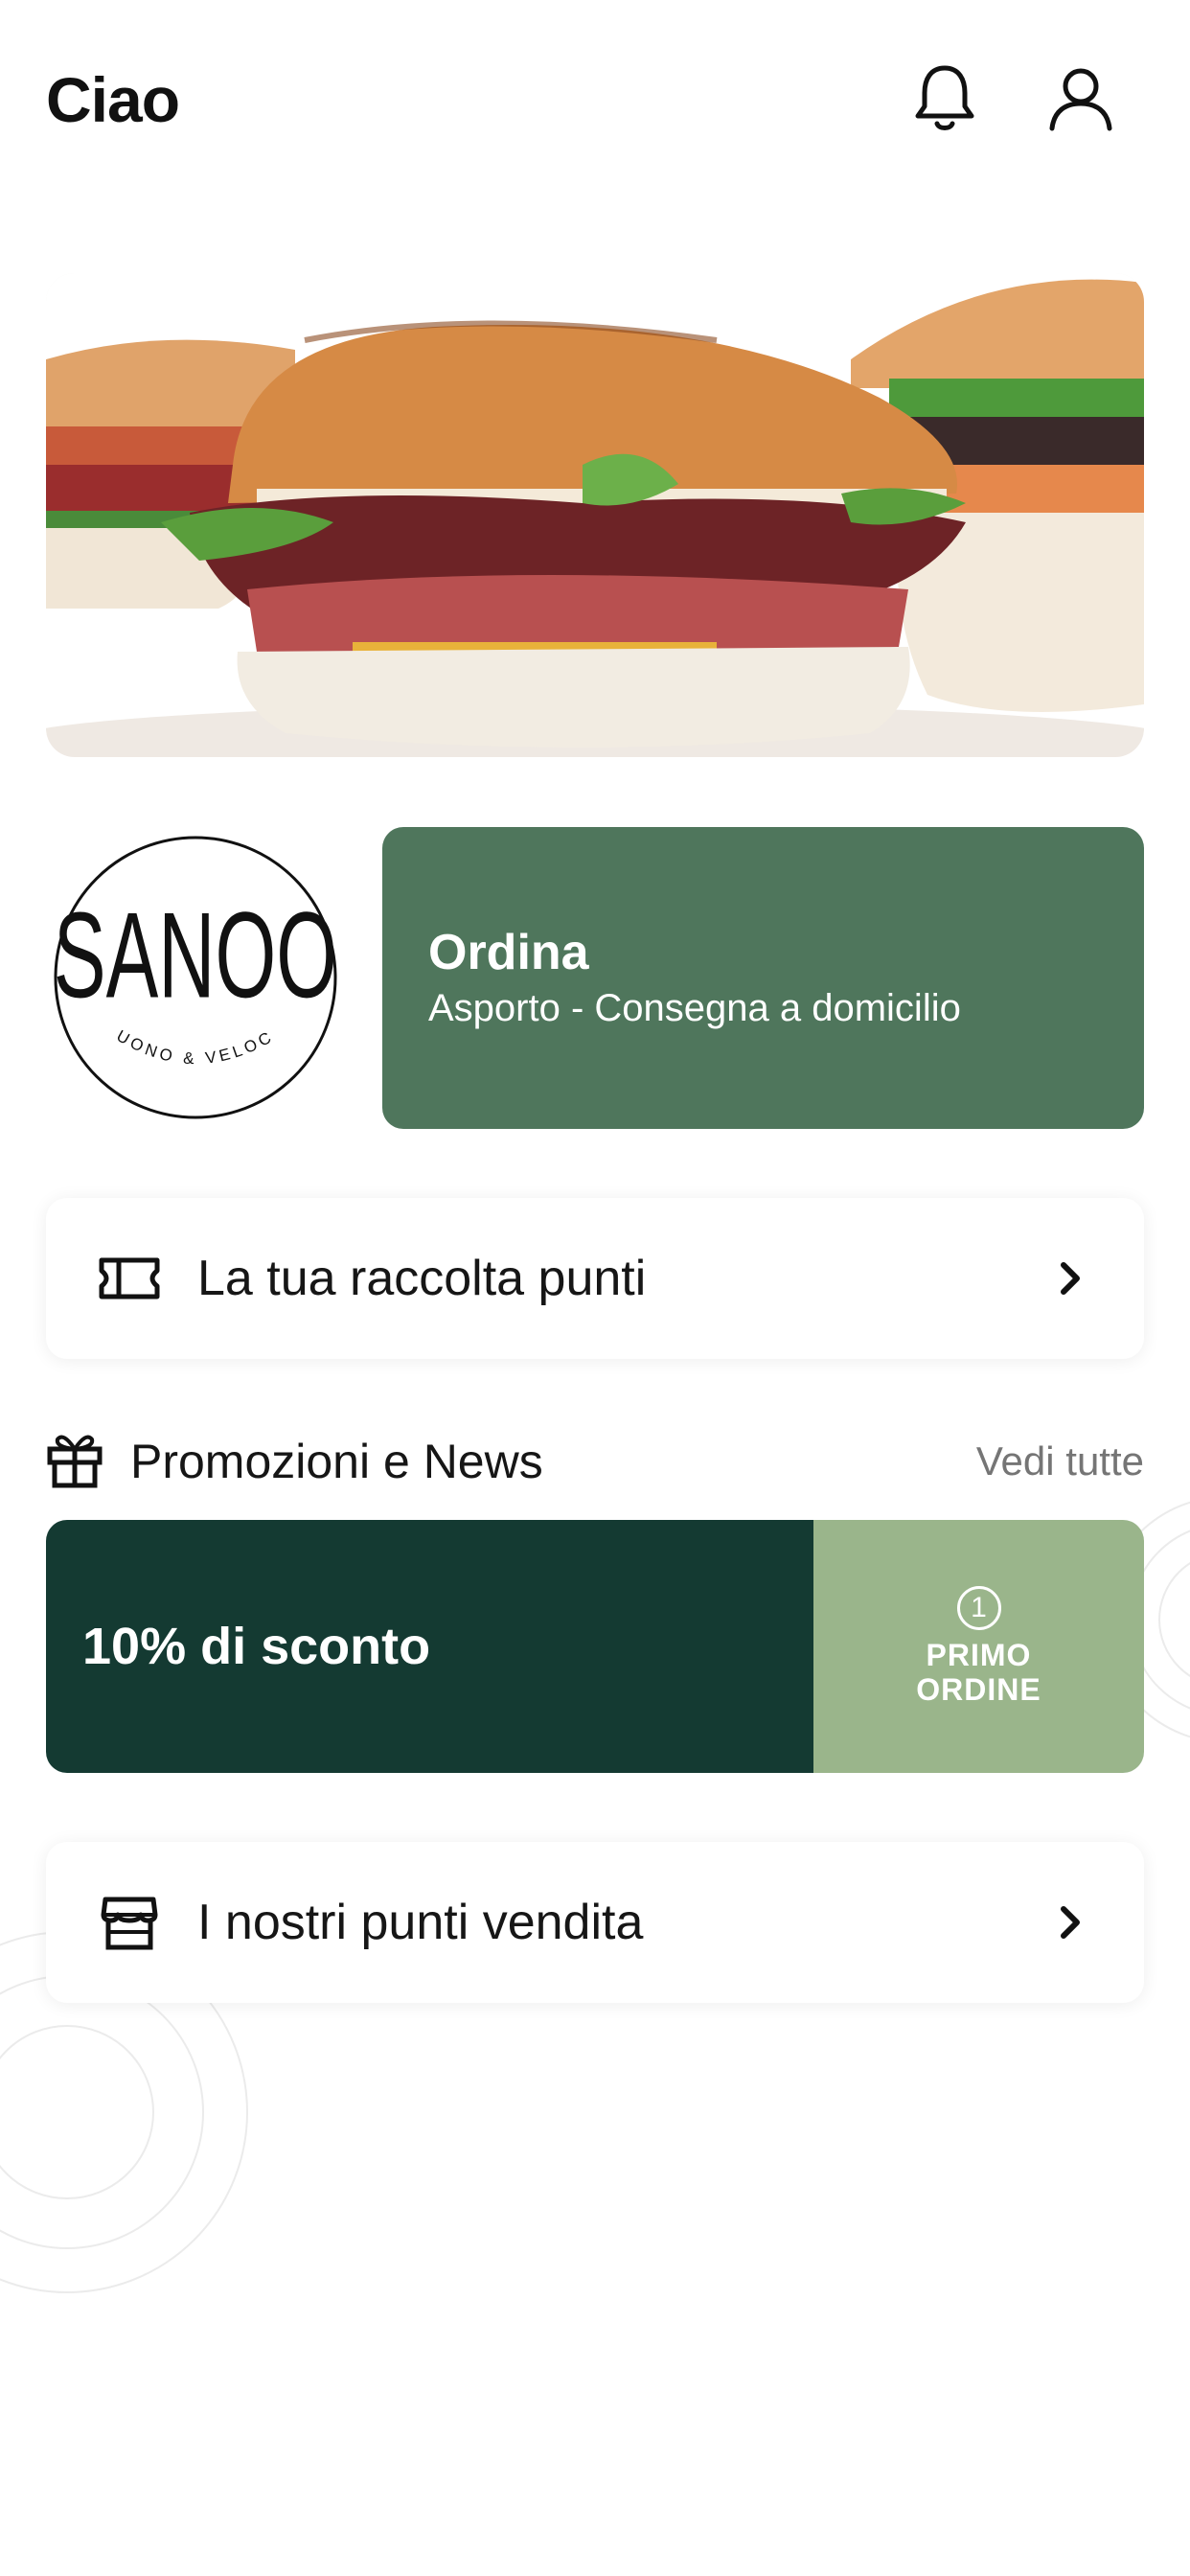  What do you see at coordinates (979, 1690) in the screenshot?
I see `promo-badge-line2: ORDINE` at bounding box center [979, 1690].